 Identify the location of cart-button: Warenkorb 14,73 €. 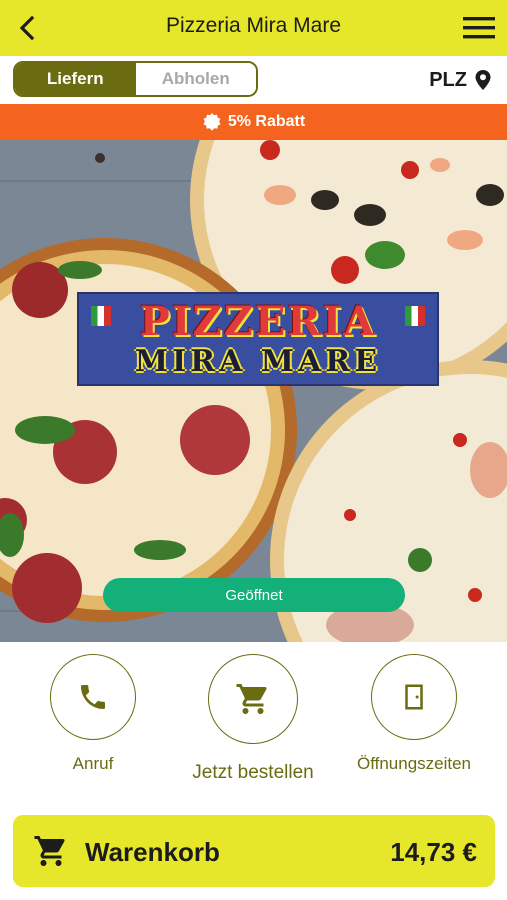
(254, 851).